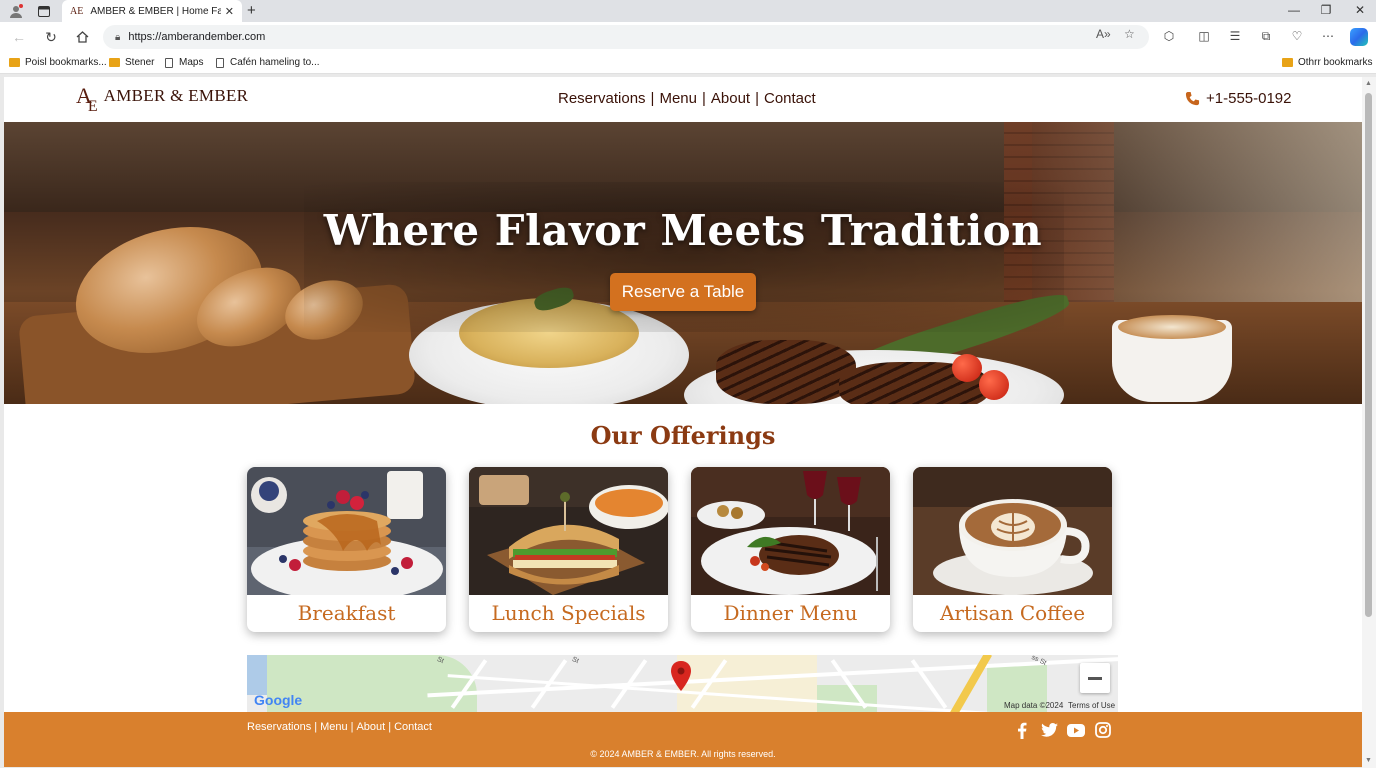 Image resolution: width=1376 pixels, height=768 pixels. Describe the element at coordinates (1022, 730) in the screenshot. I see `facebook-icon` at that location.